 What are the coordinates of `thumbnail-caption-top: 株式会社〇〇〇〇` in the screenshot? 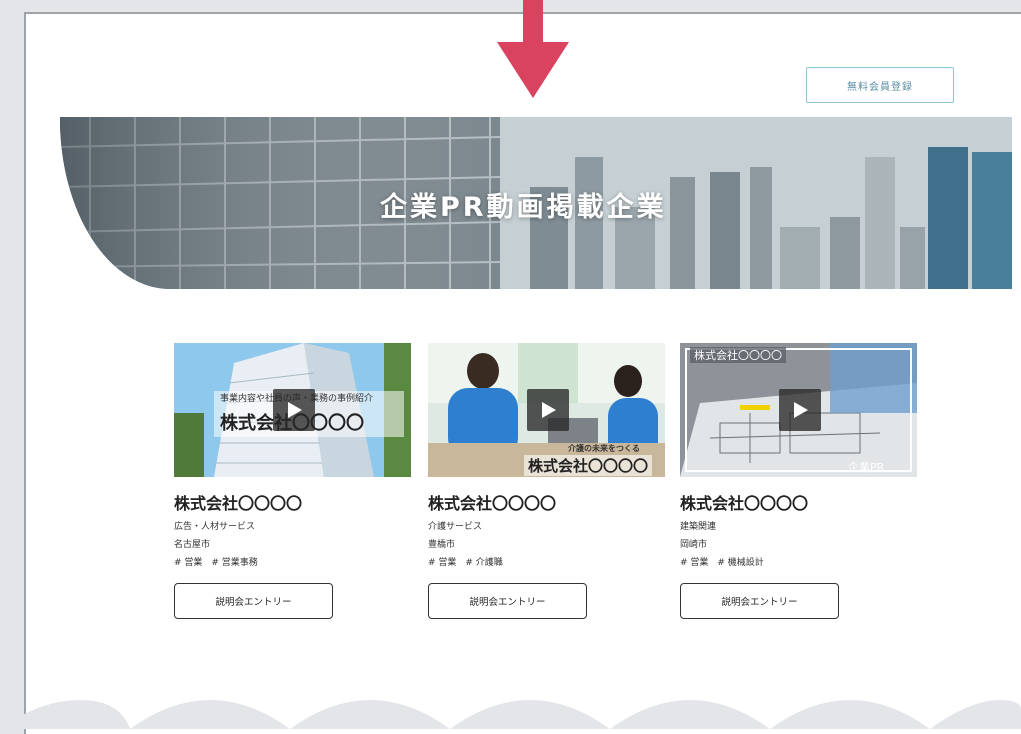 It's located at (738, 355).